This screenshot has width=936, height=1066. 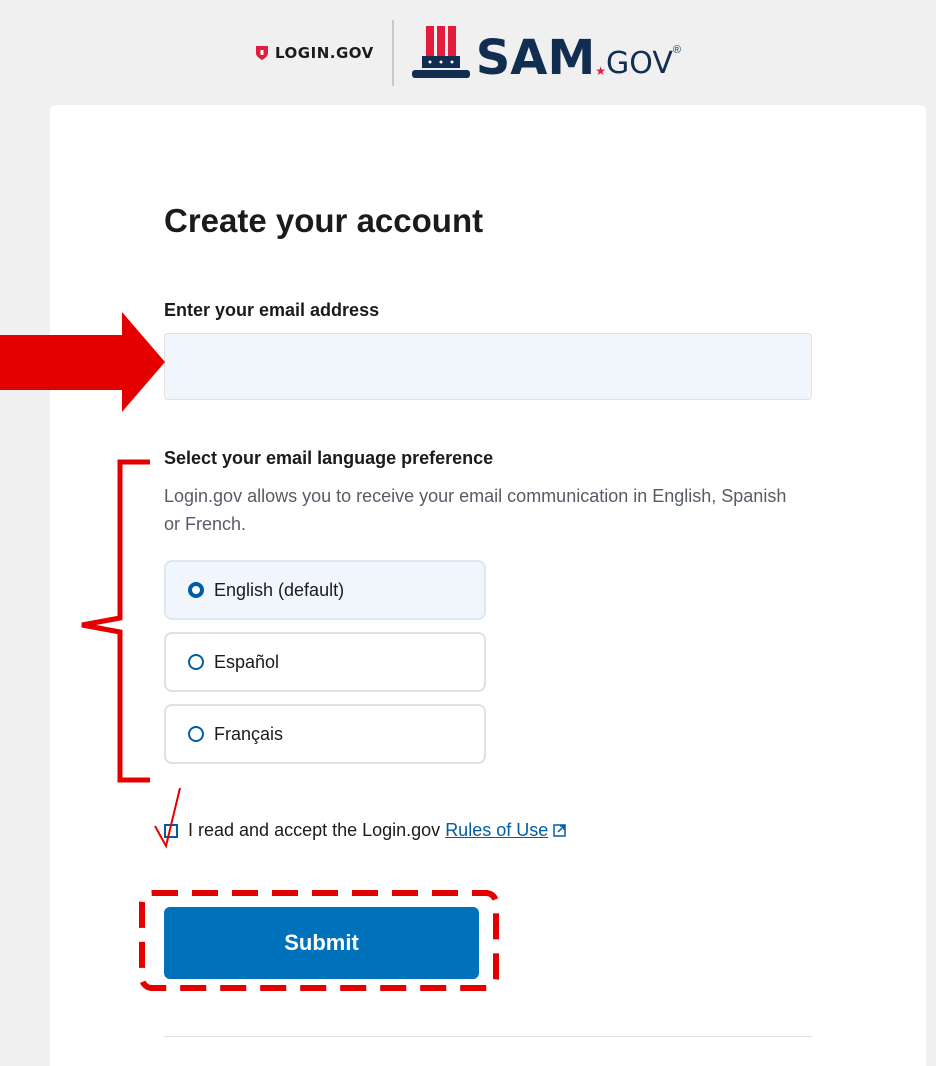 What do you see at coordinates (279, 589) in the screenshot?
I see `radio-label: English (default)` at bounding box center [279, 589].